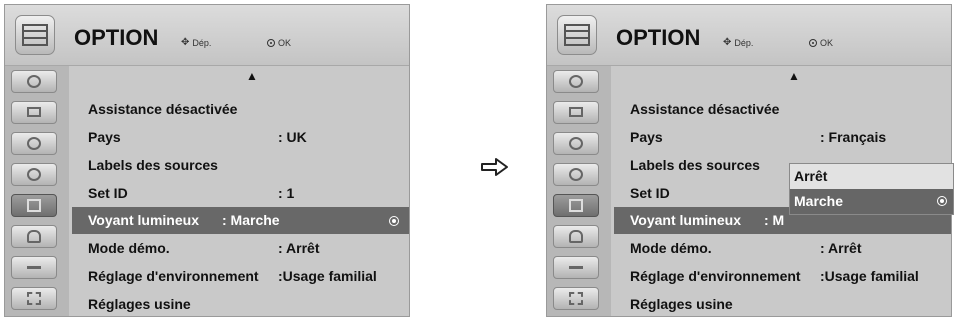  What do you see at coordinates (240, 137) in the screenshot?
I see `list-item: Pays: UK` at bounding box center [240, 137].